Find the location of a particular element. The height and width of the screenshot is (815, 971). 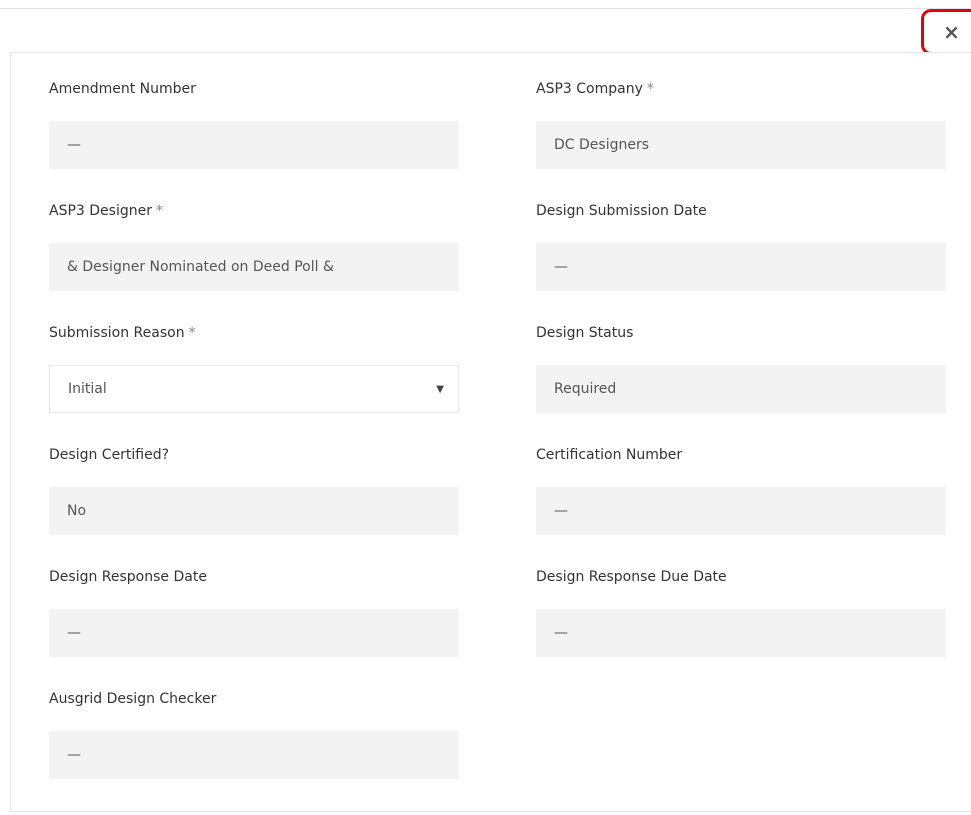

certification-number-value: — is located at coordinates (741, 511).